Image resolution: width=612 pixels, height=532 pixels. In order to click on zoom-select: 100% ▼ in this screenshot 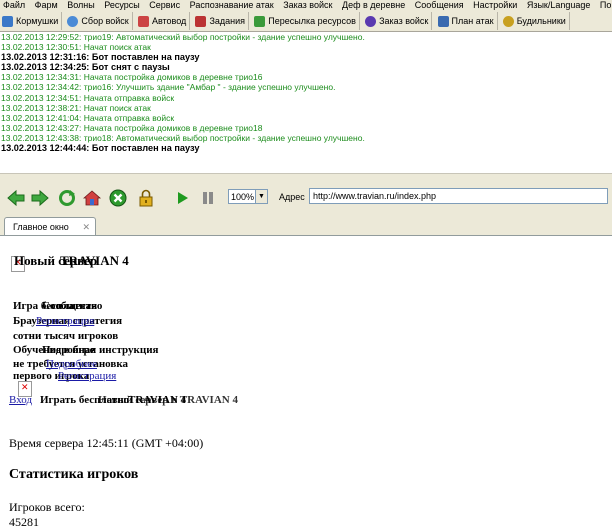, I will do `click(248, 196)`.